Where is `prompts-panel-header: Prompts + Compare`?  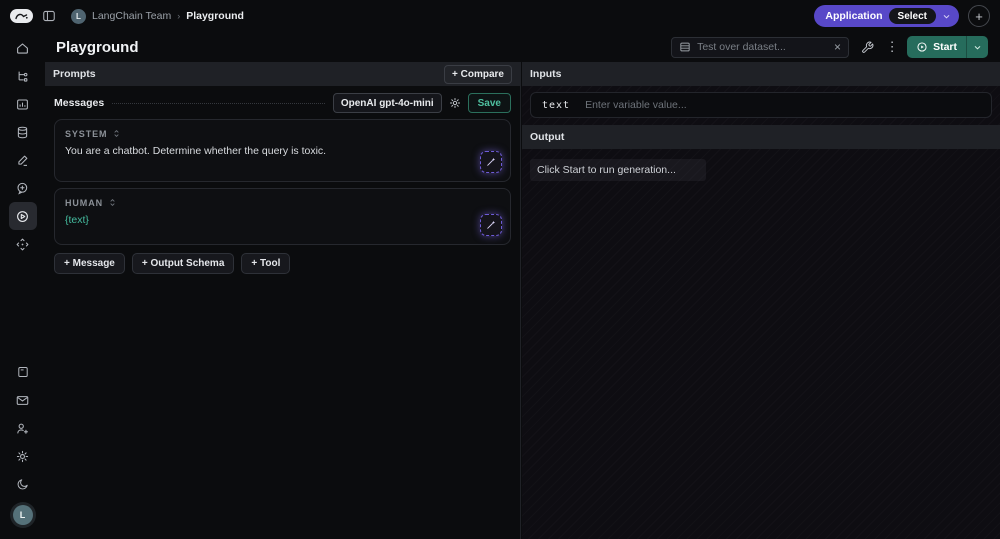 prompts-panel-header: Prompts + Compare is located at coordinates (282, 74).